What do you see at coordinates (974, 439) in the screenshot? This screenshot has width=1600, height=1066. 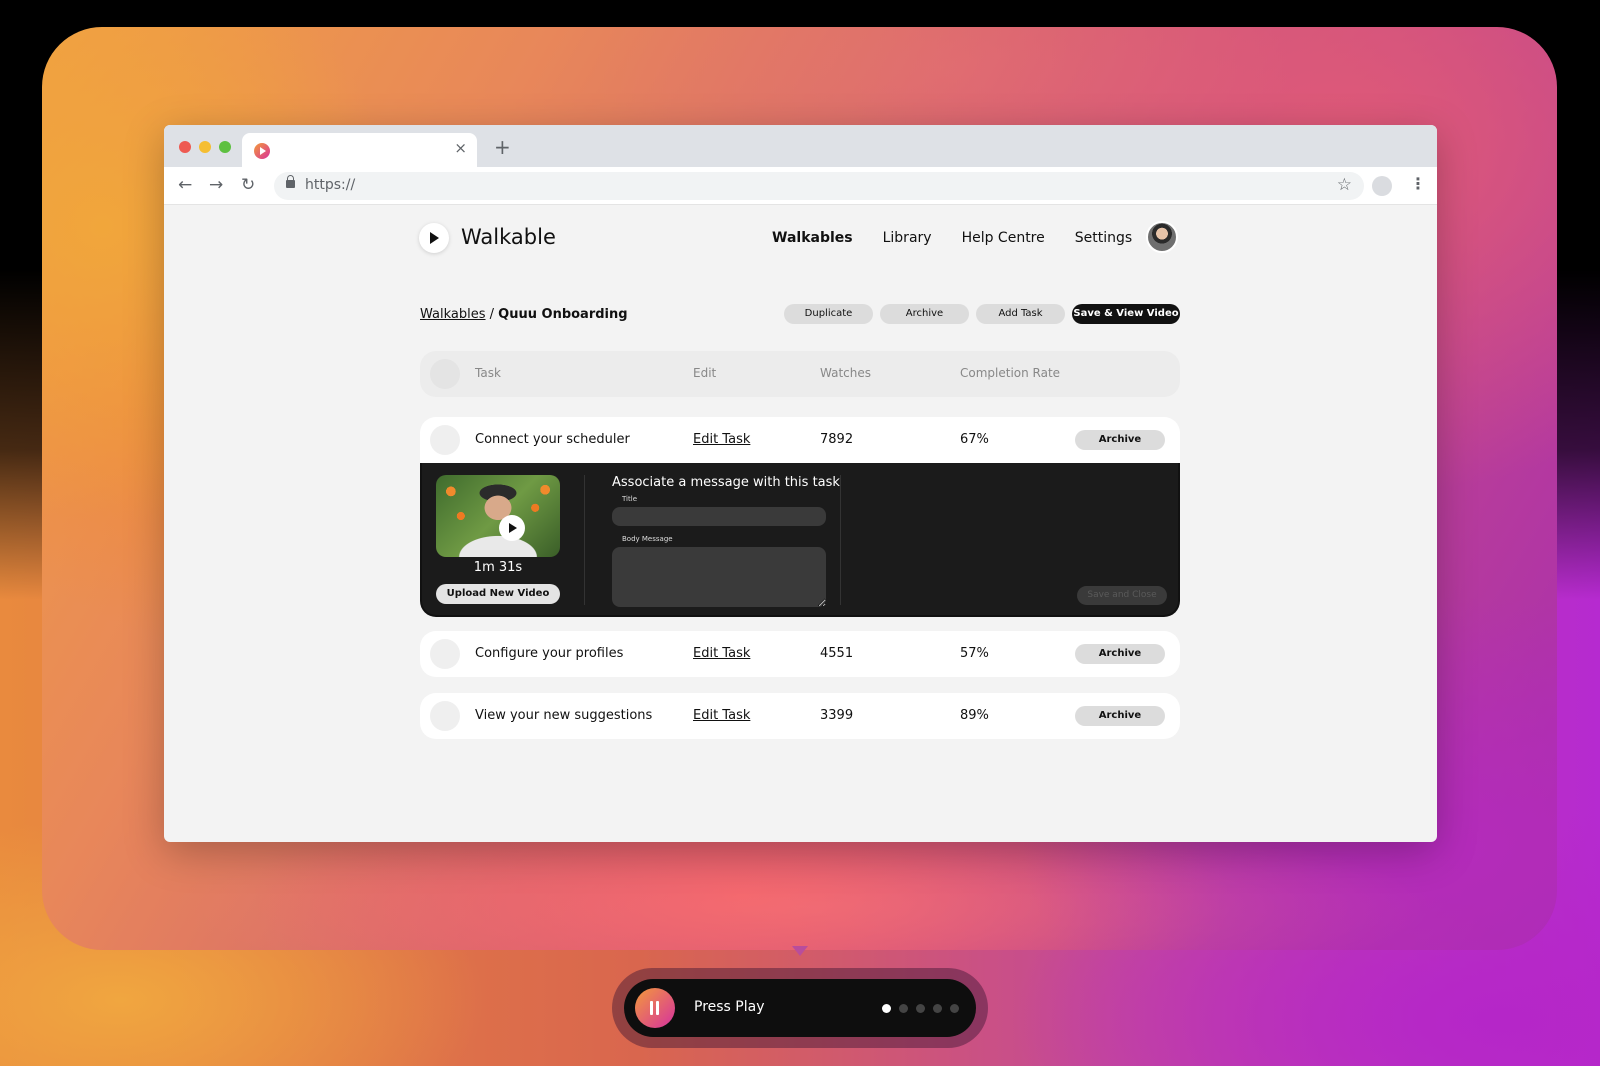 I see `task-completion-rate: 67%` at bounding box center [974, 439].